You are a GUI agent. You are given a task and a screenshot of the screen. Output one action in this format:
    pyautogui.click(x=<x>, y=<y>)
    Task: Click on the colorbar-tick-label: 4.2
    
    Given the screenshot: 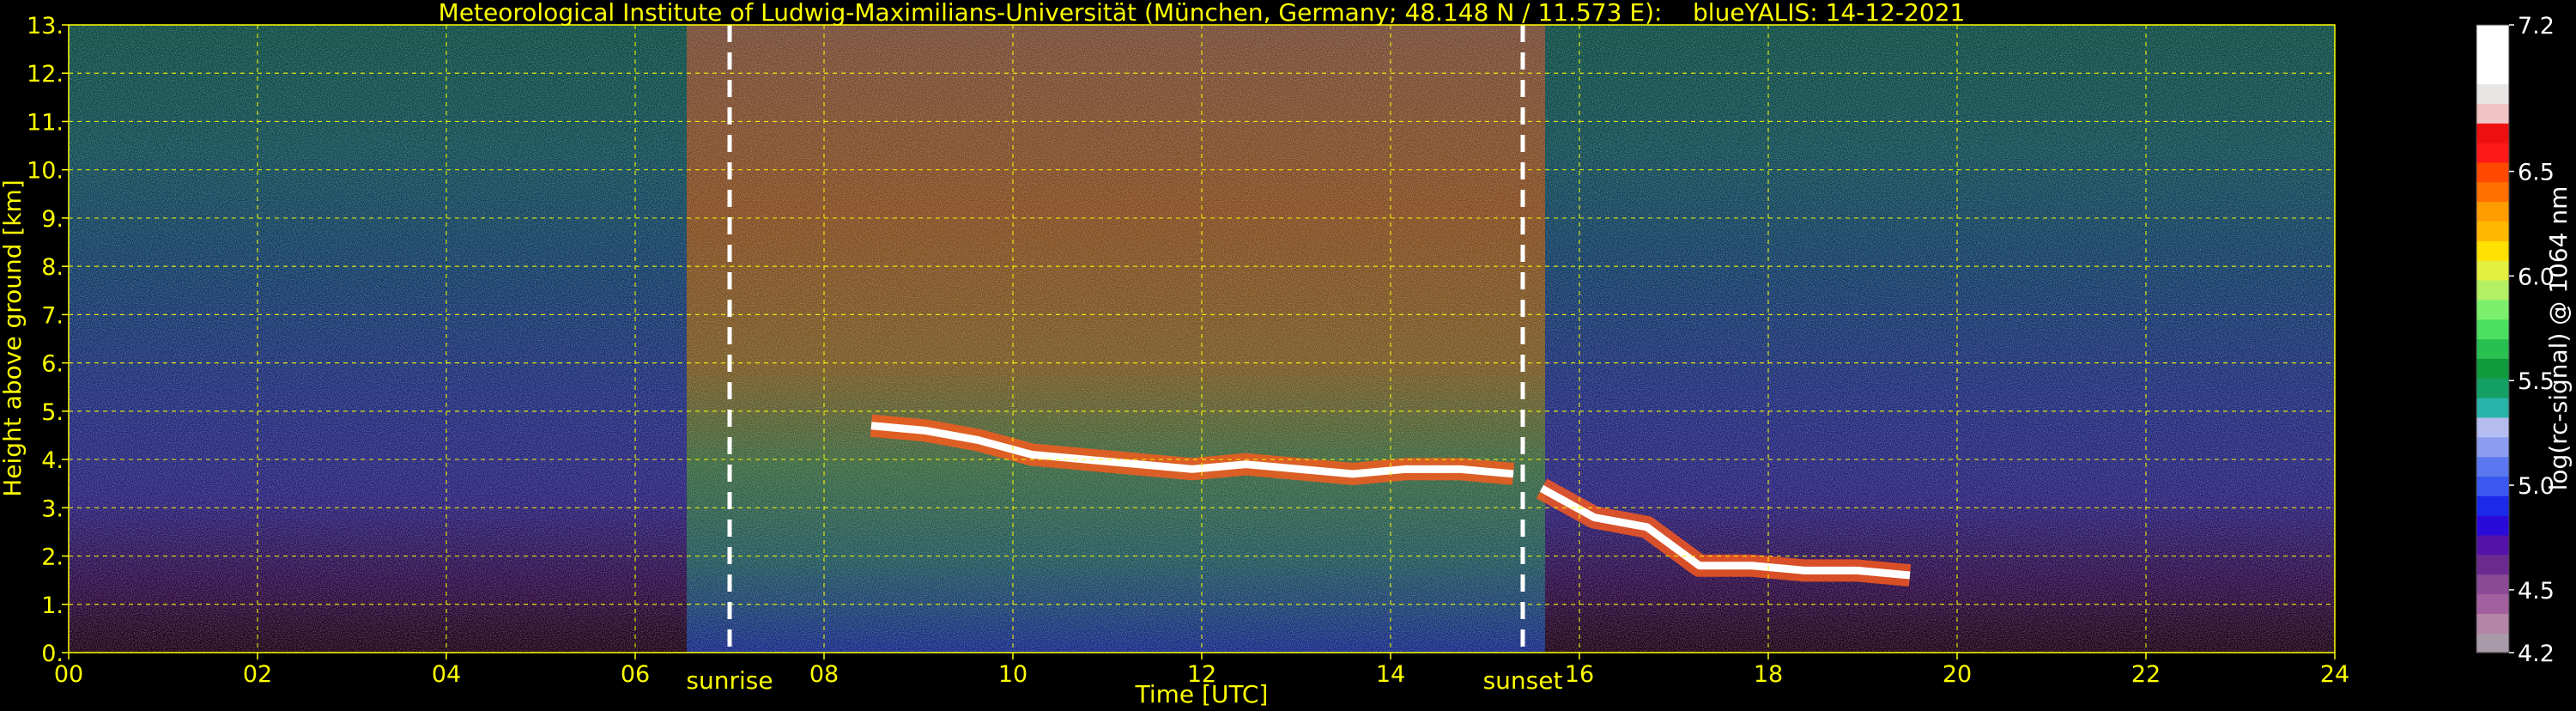 What is the action you would take?
    pyautogui.click(x=2536, y=654)
    